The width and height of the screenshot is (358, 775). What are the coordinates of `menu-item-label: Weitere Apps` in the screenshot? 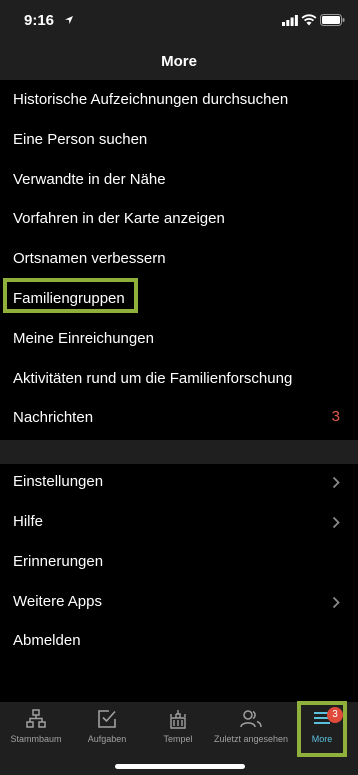 It's located at (57, 601).